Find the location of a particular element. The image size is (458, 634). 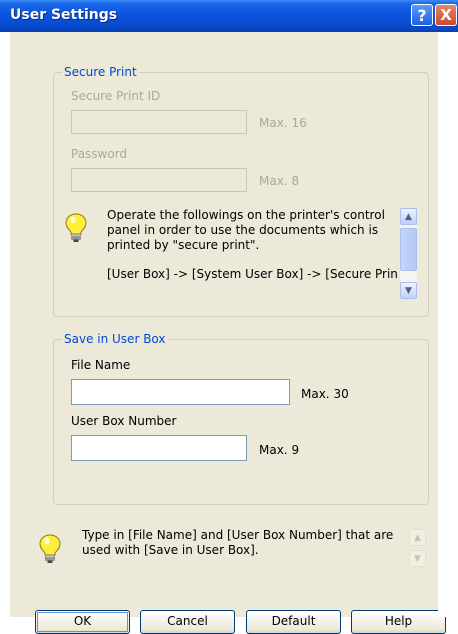

window-right-margin is located at coordinates (448, 324).